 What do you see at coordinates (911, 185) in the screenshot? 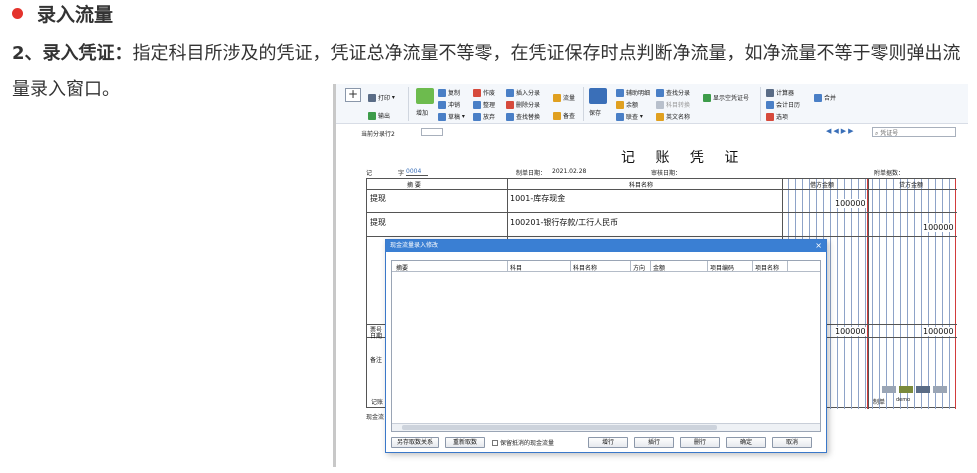
I see `header-credit: 贷方金额` at bounding box center [911, 185].